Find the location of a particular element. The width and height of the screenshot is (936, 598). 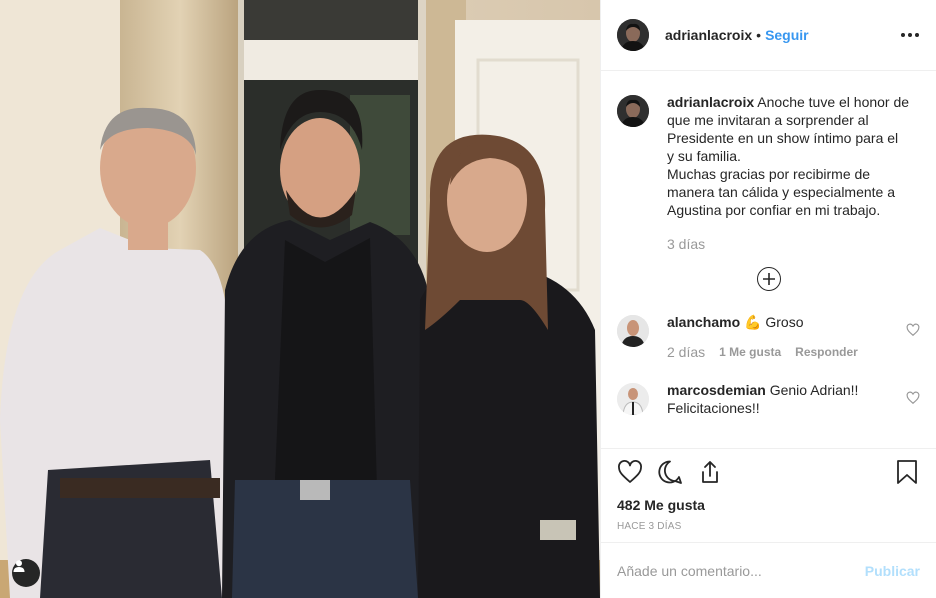

author-avatar is located at coordinates (633, 35).